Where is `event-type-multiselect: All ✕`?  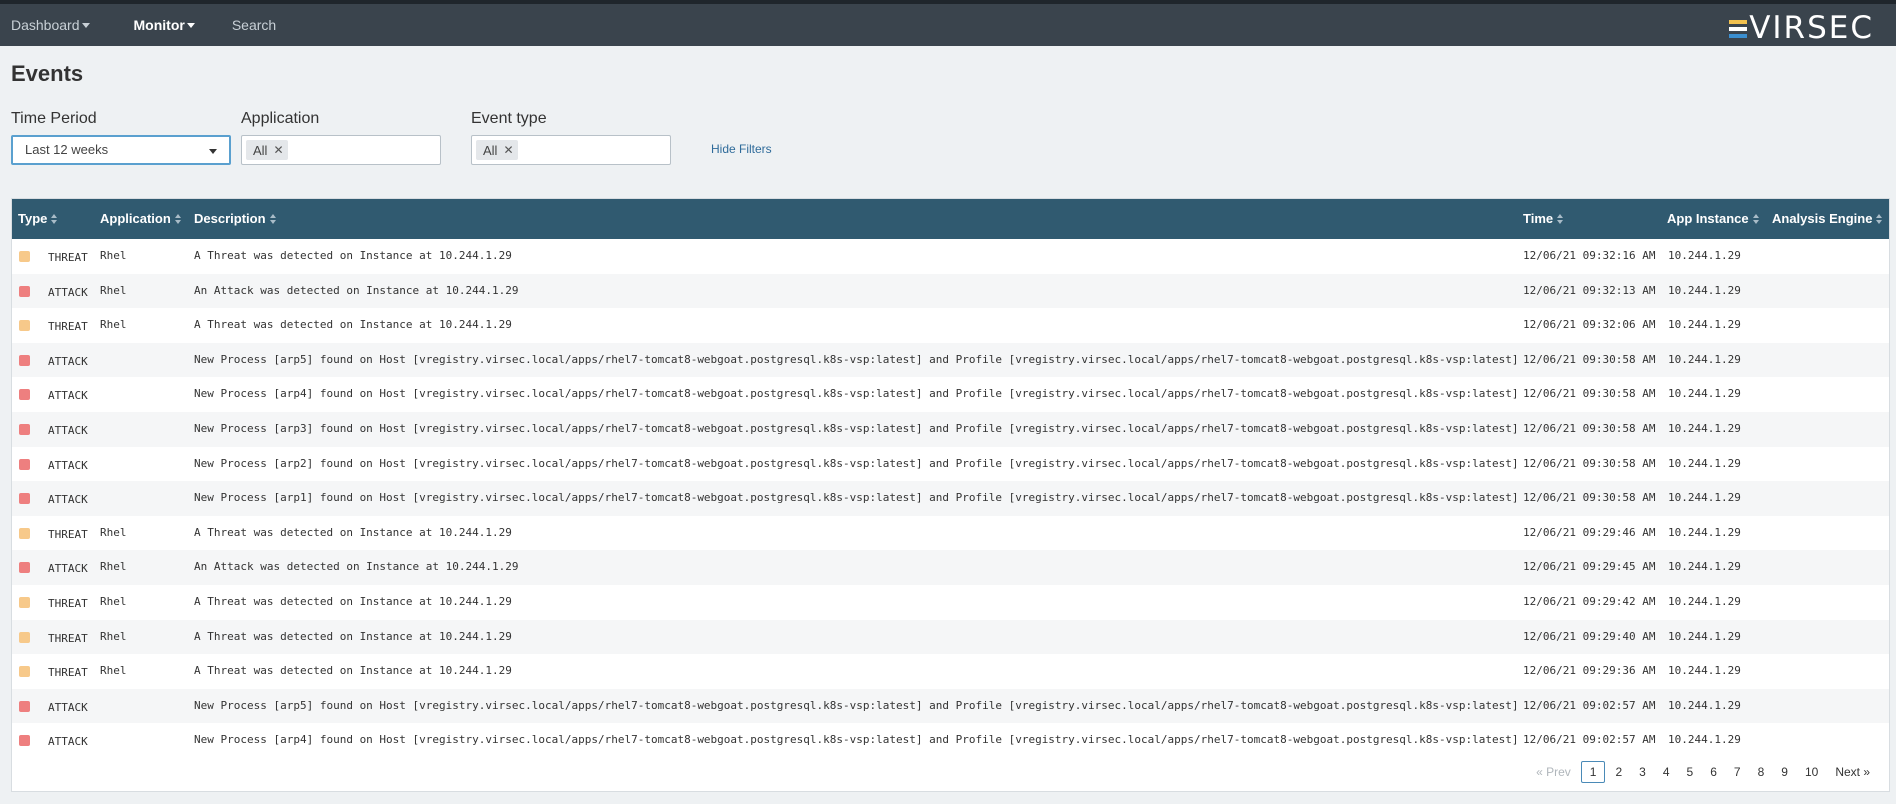 event-type-multiselect: All ✕ is located at coordinates (571, 150).